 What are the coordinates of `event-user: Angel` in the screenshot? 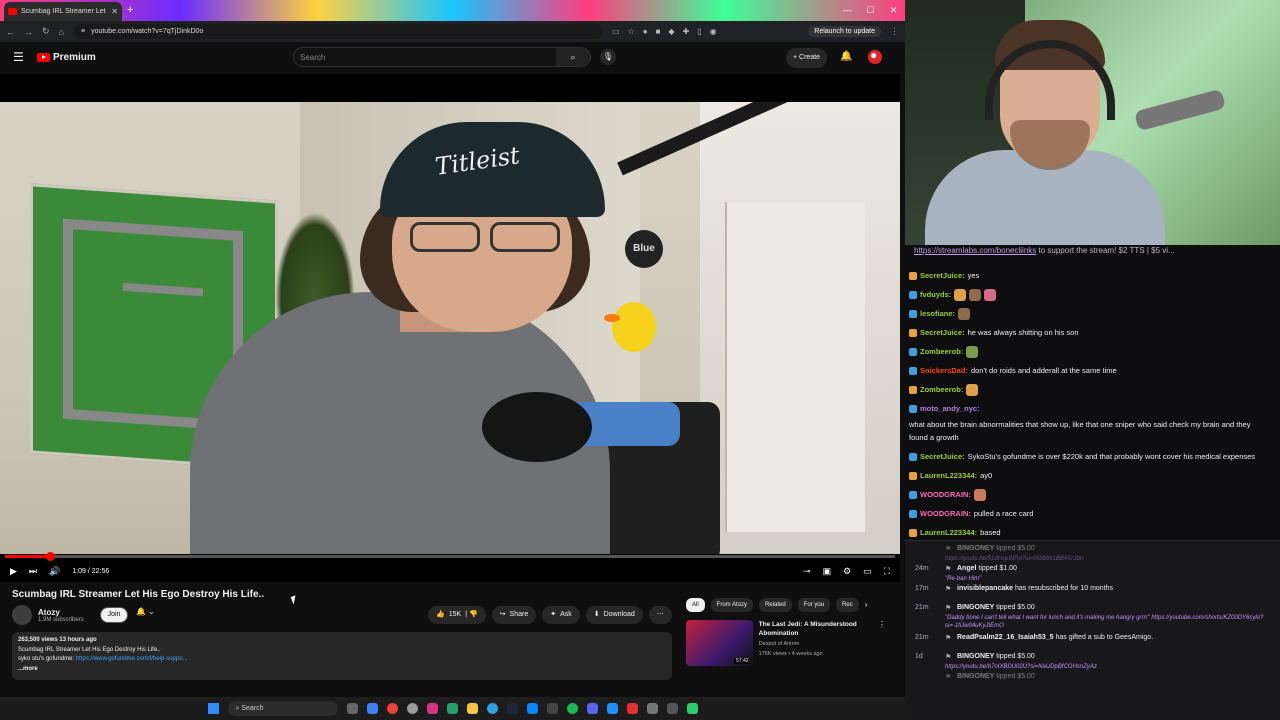 It's located at (966, 568).